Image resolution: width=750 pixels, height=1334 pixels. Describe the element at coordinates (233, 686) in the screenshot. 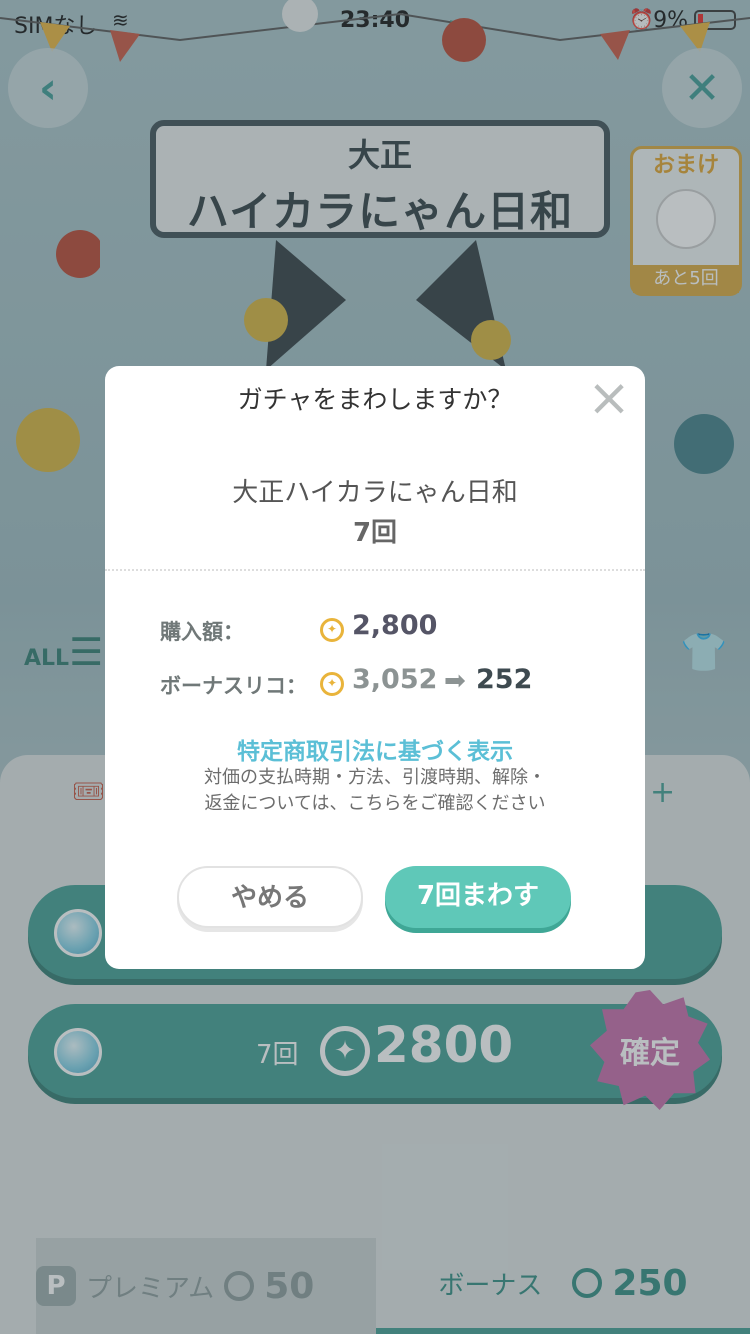

I see `bonus-rico-label: ボーナスリコ：` at that location.